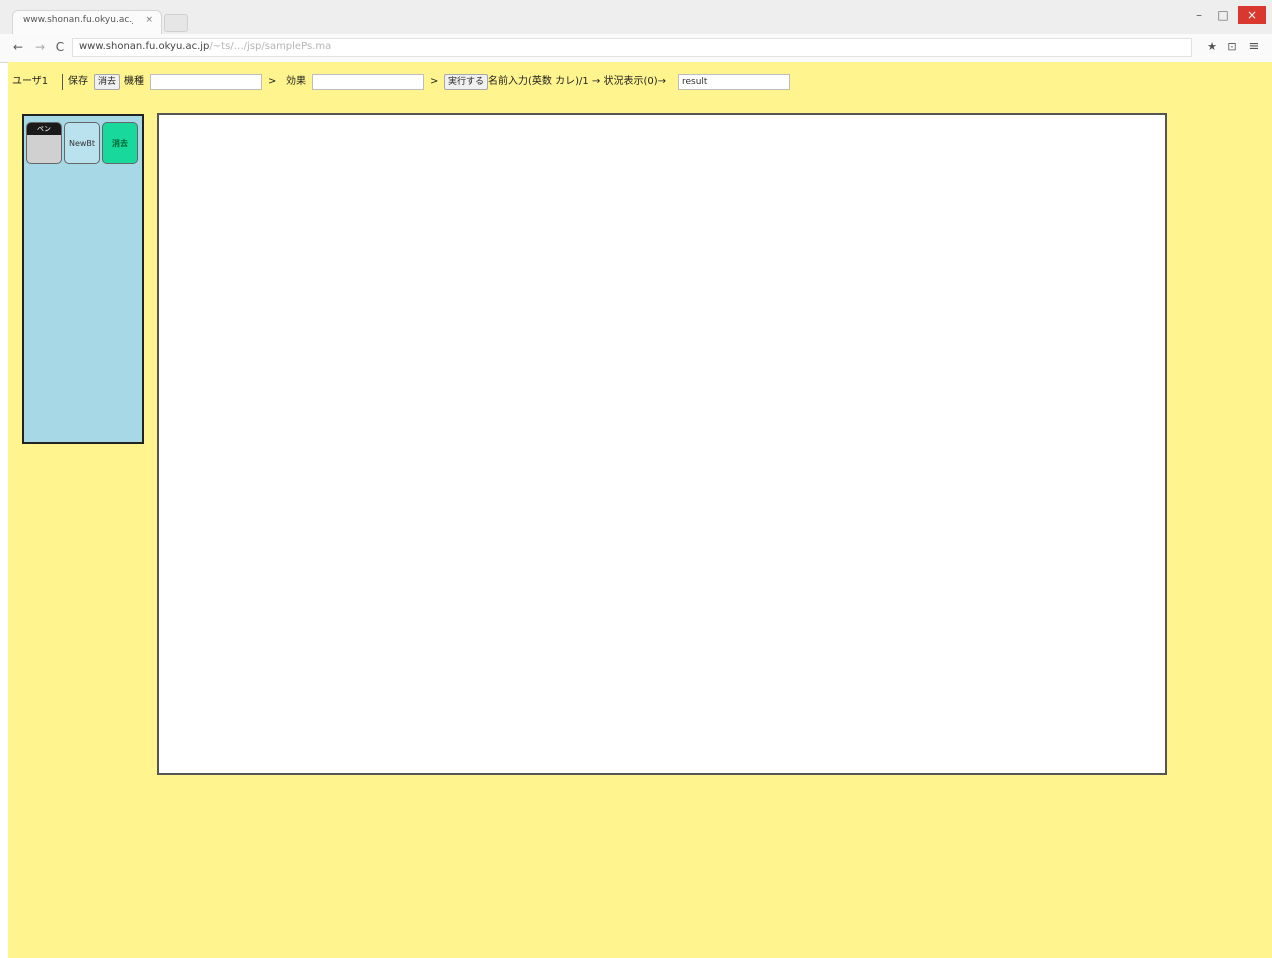  I want to click on content-label: 機種, so click(134, 81).